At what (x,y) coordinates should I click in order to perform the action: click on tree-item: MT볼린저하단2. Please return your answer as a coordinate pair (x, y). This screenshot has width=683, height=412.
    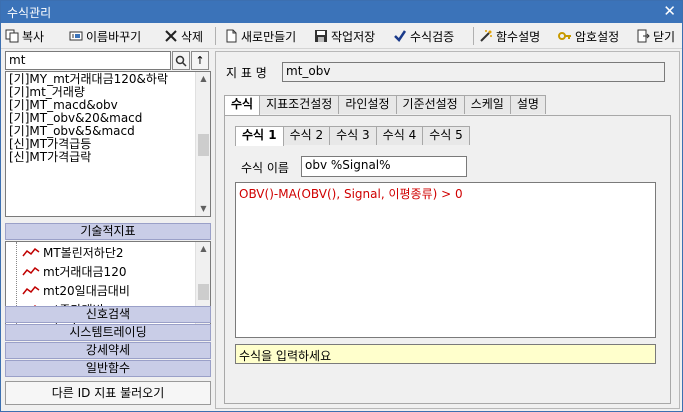
    Looking at the image, I should click on (73, 252).